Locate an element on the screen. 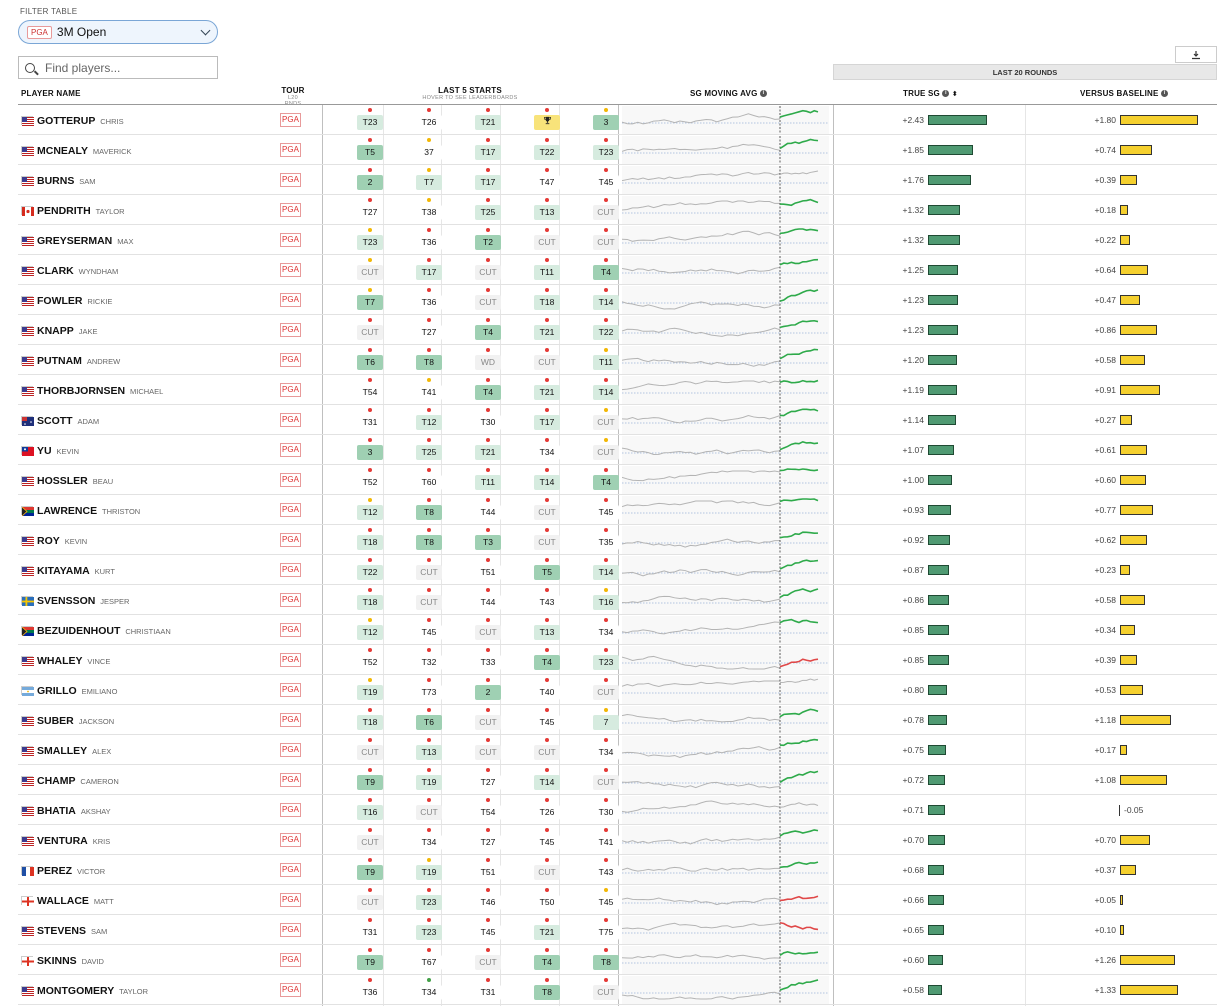 This screenshot has width=1227, height=1006. finish-badge: T44 is located at coordinates (488, 512).